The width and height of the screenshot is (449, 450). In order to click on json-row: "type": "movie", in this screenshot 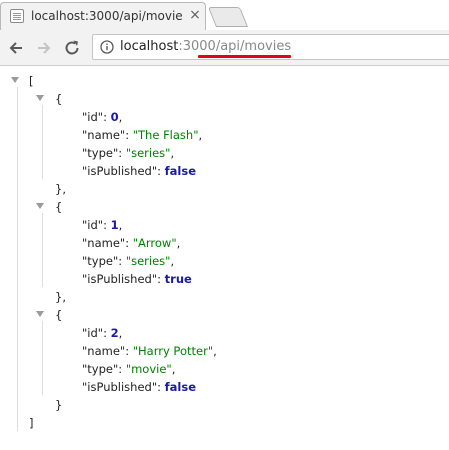, I will do `click(129, 369)`.